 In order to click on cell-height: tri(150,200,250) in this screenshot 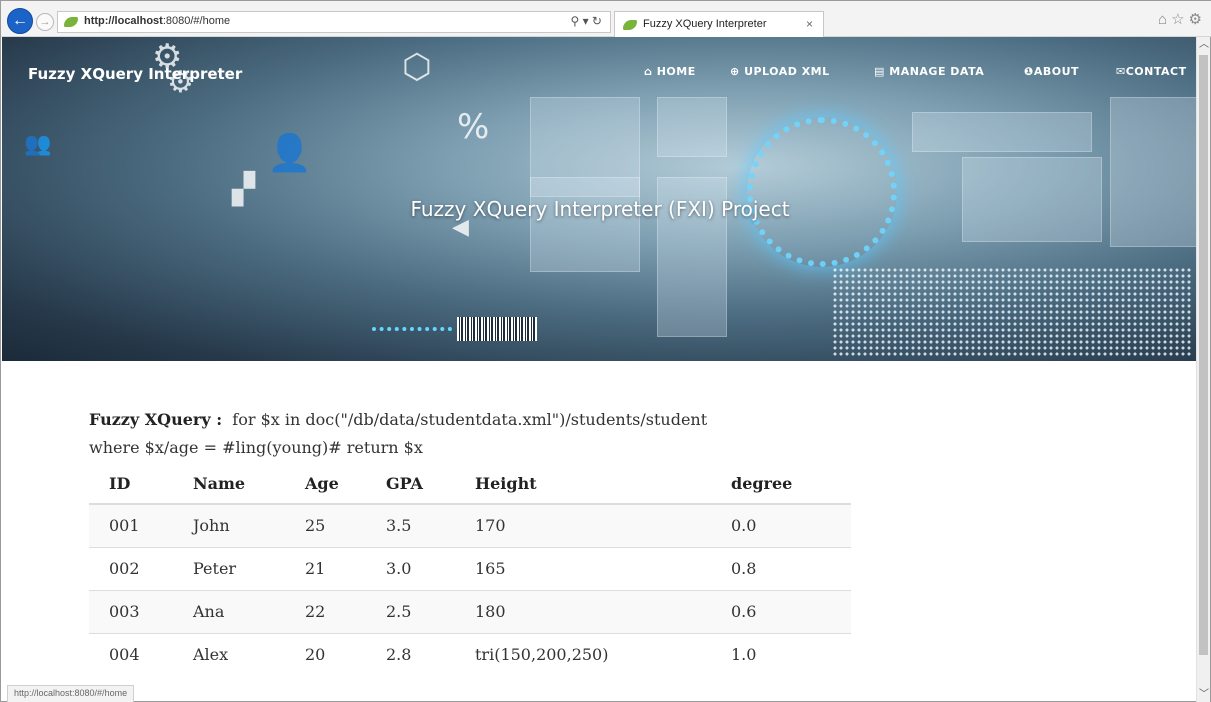, I will do `click(583, 654)`.